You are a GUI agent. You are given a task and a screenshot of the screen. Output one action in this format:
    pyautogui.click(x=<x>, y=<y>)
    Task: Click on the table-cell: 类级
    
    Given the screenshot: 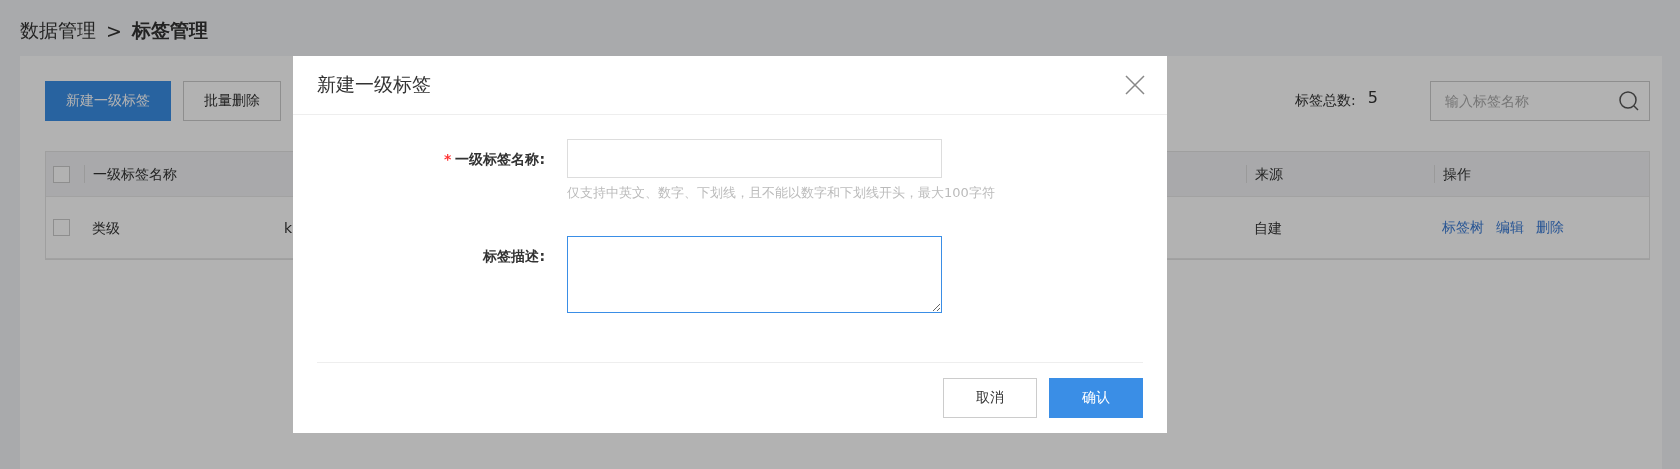 What is the action you would take?
    pyautogui.click(x=106, y=227)
    